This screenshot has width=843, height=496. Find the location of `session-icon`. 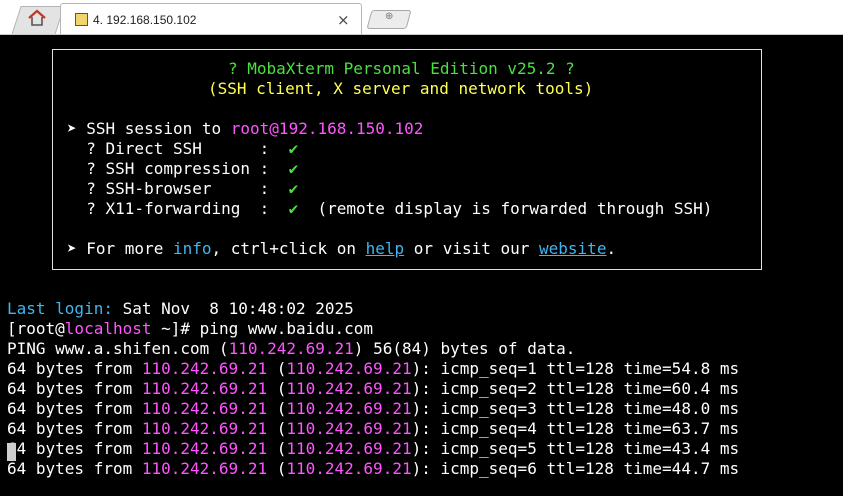

session-icon is located at coordinates (81, 19).